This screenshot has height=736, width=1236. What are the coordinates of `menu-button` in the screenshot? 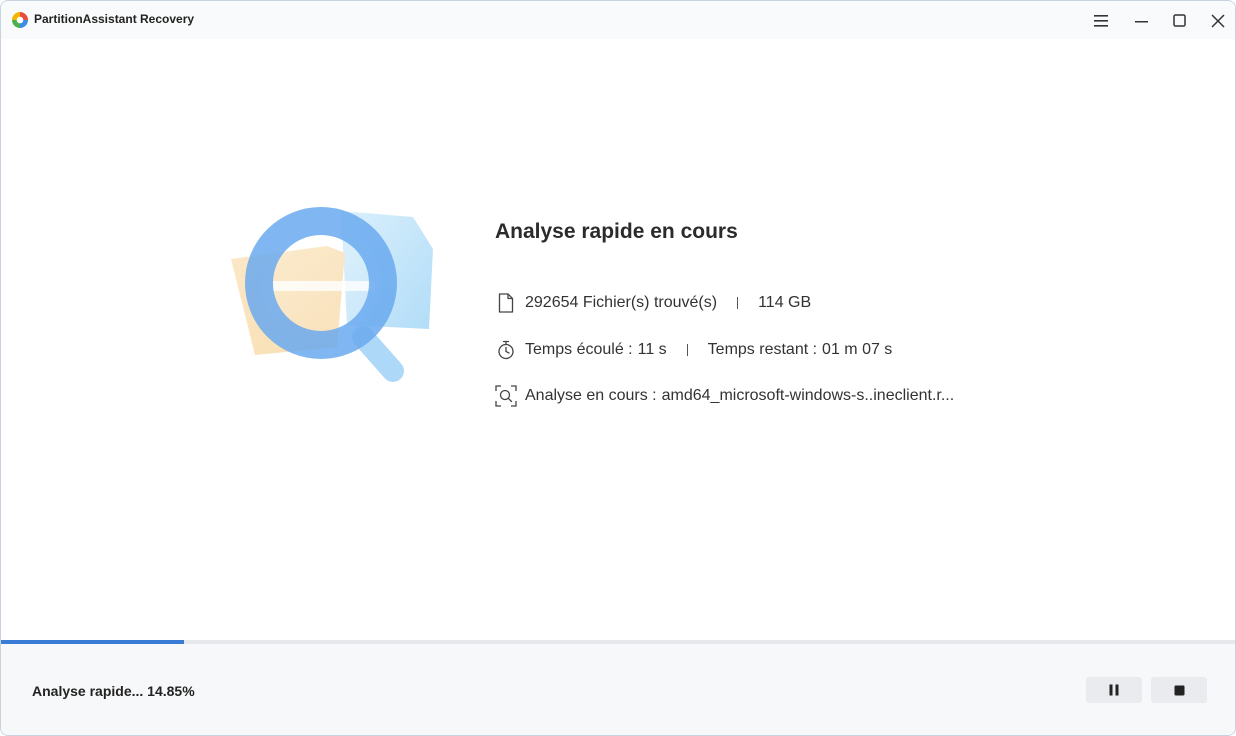 It's located at (1101, 21).